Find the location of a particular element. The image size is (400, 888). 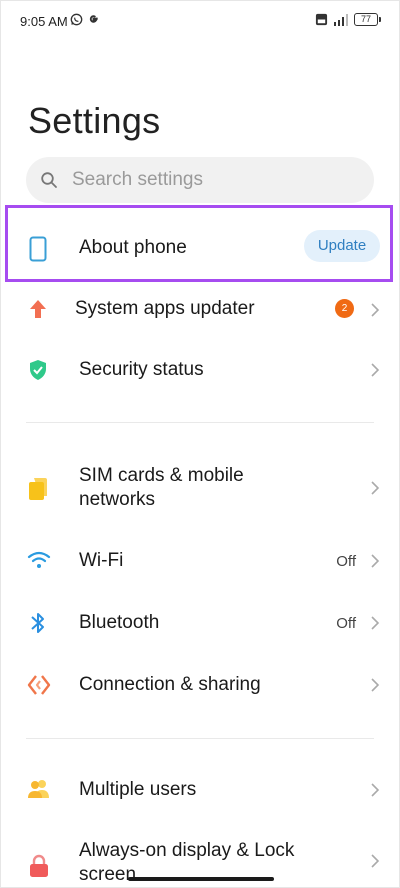

settings-item-security-status: Security status is located at coordinates (200, 370).